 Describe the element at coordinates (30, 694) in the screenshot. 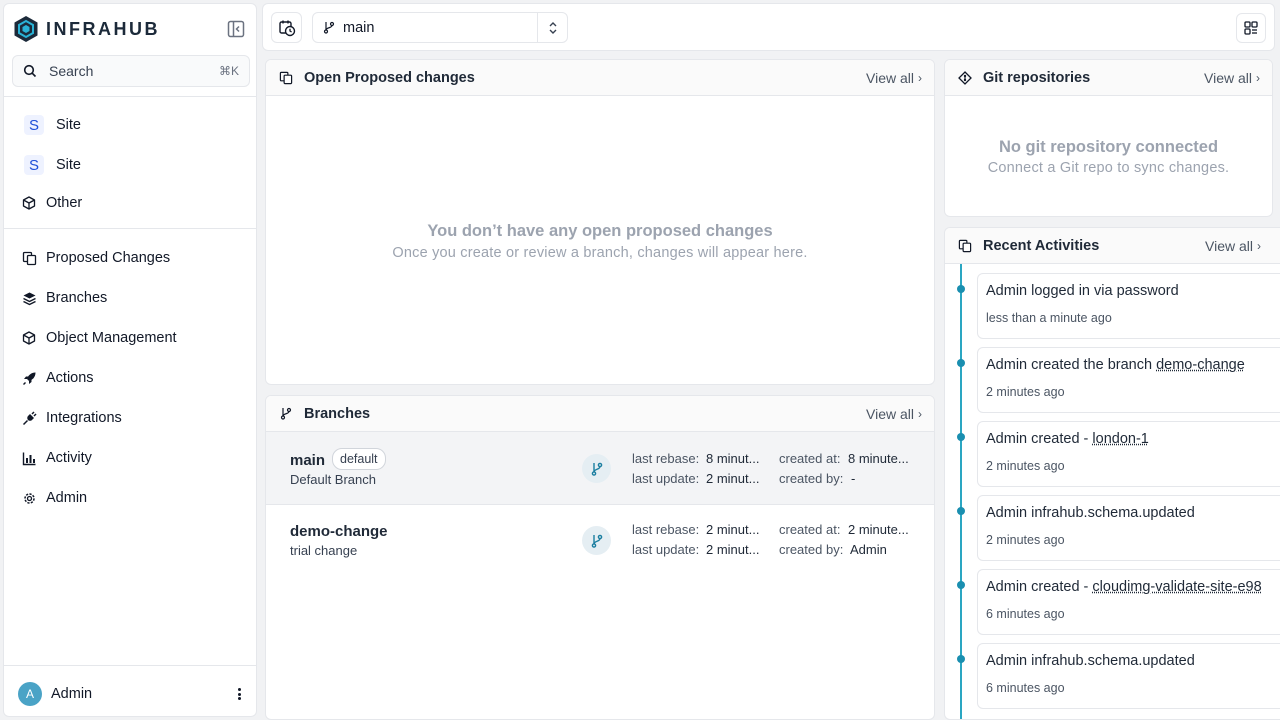

I see `avatar: A` at that location.